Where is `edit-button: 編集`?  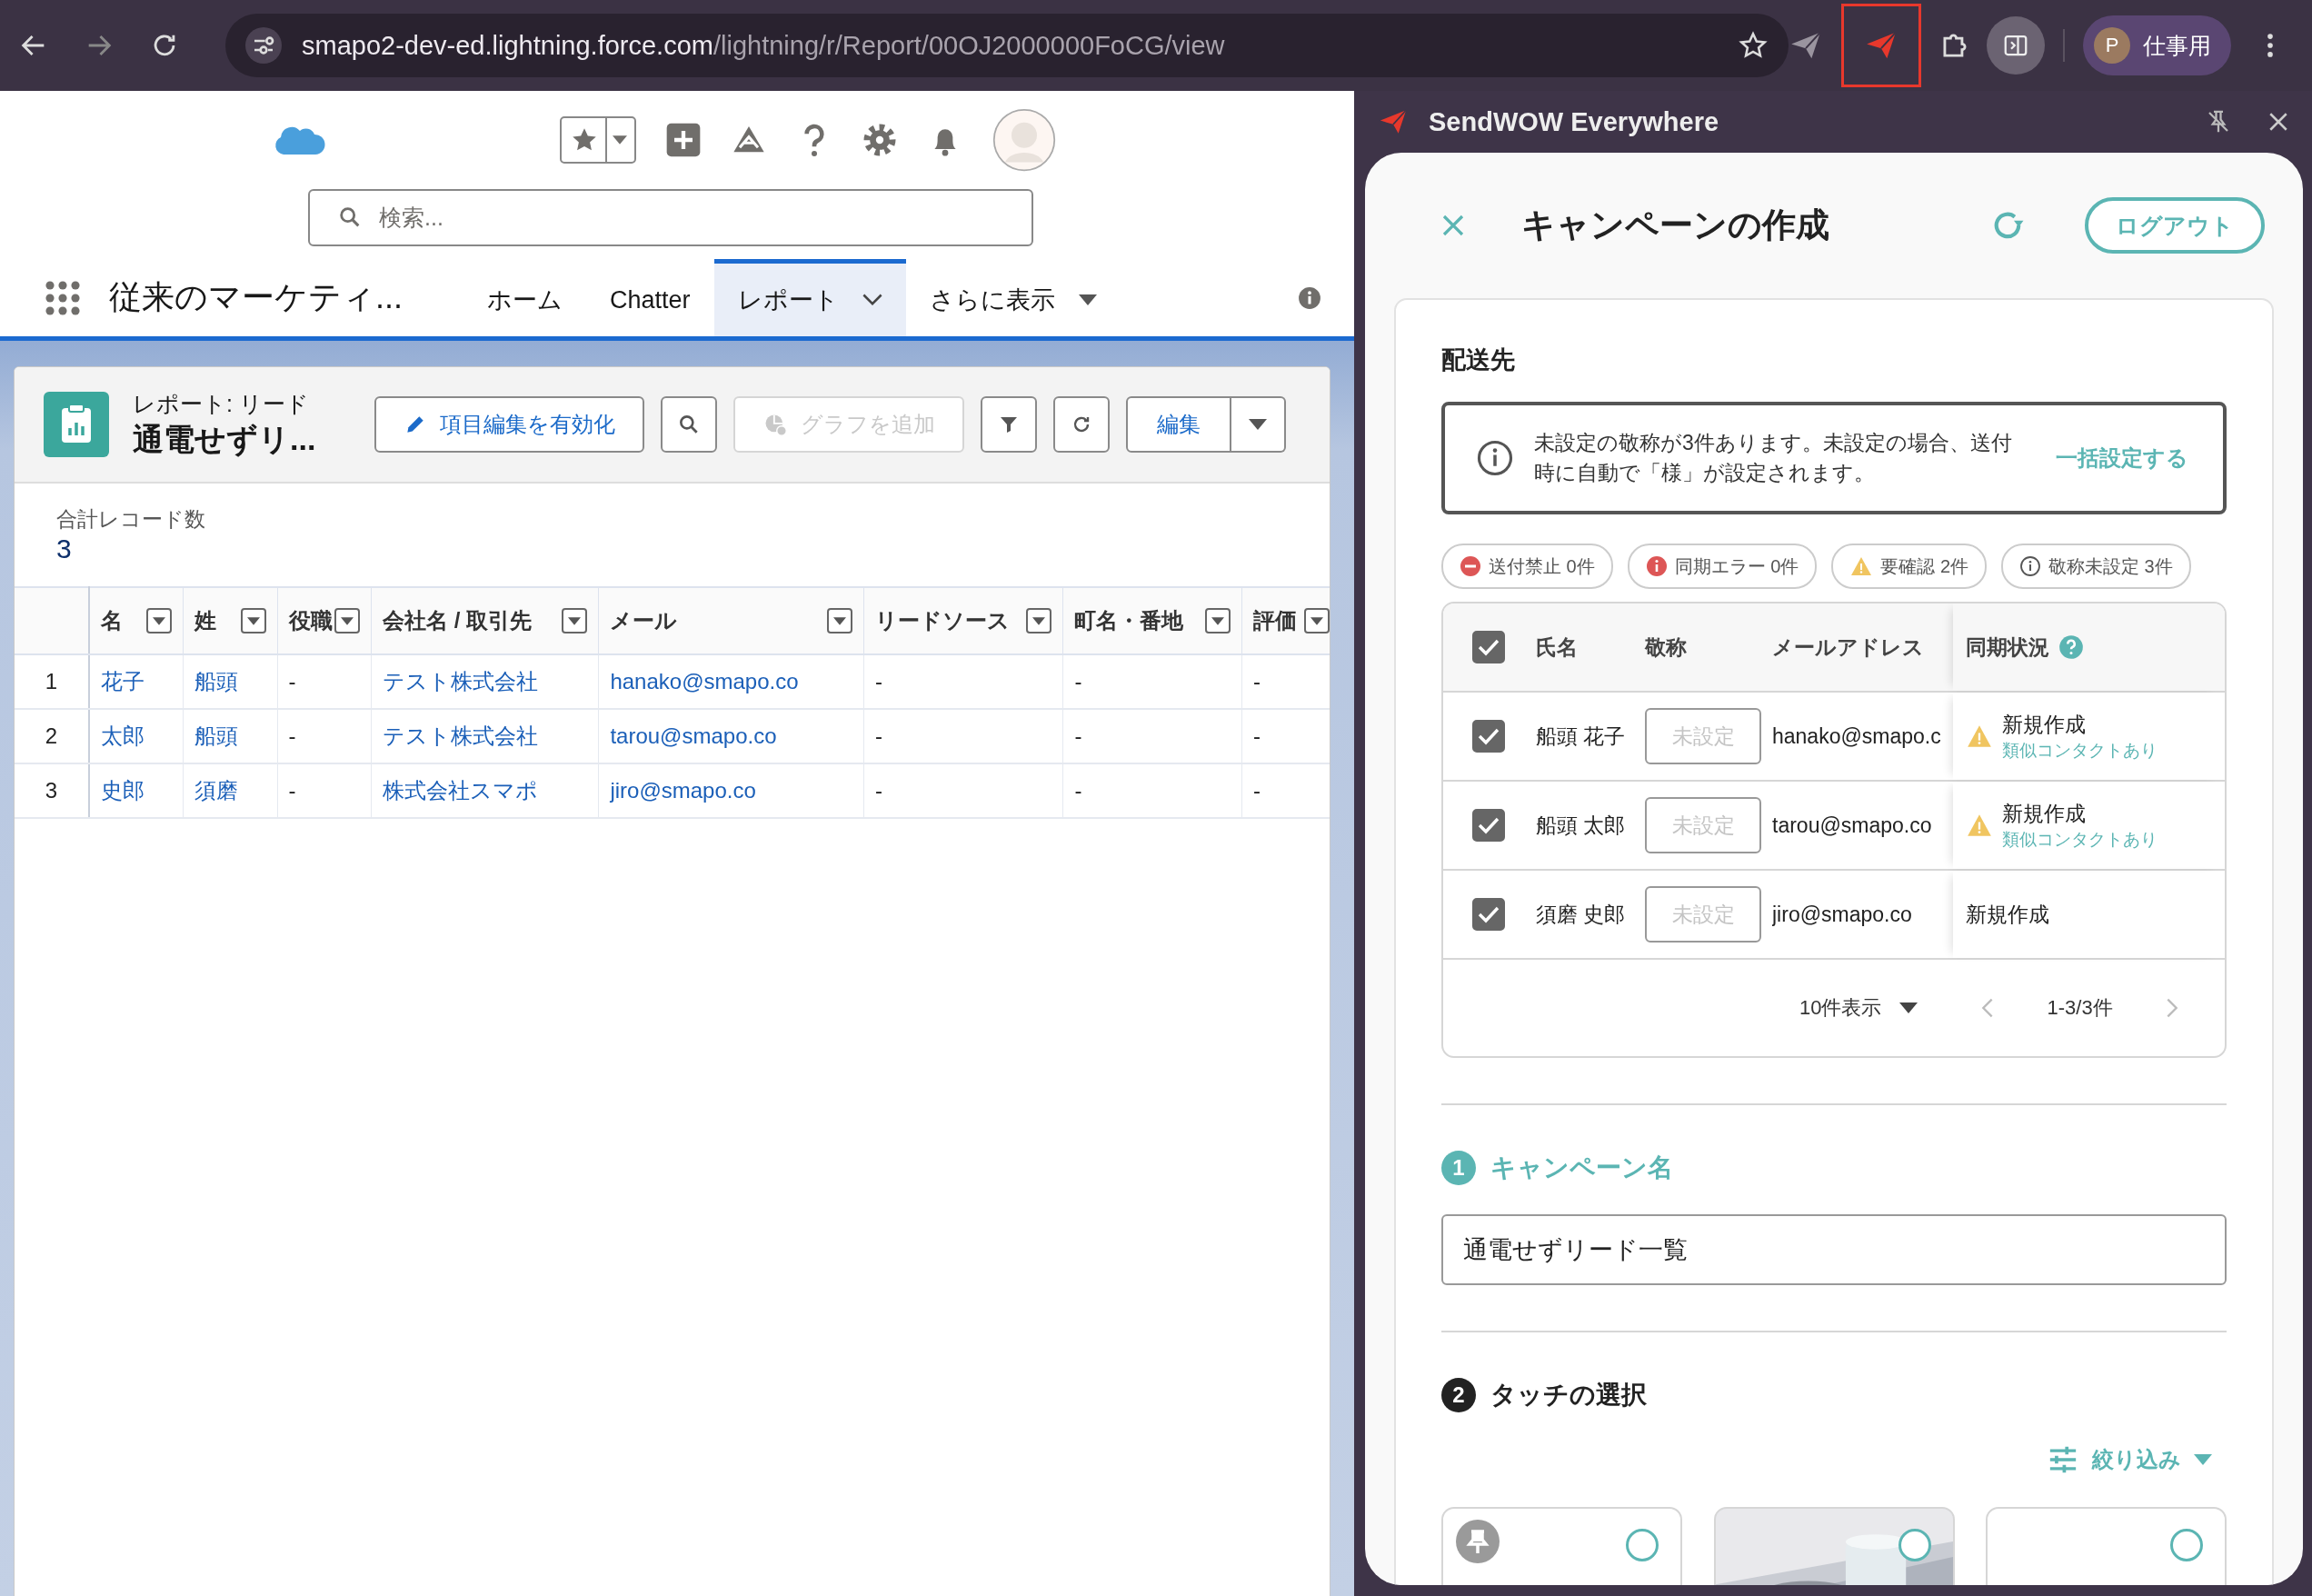 edit-button: 編集 is located at coordinates (1178, 424).